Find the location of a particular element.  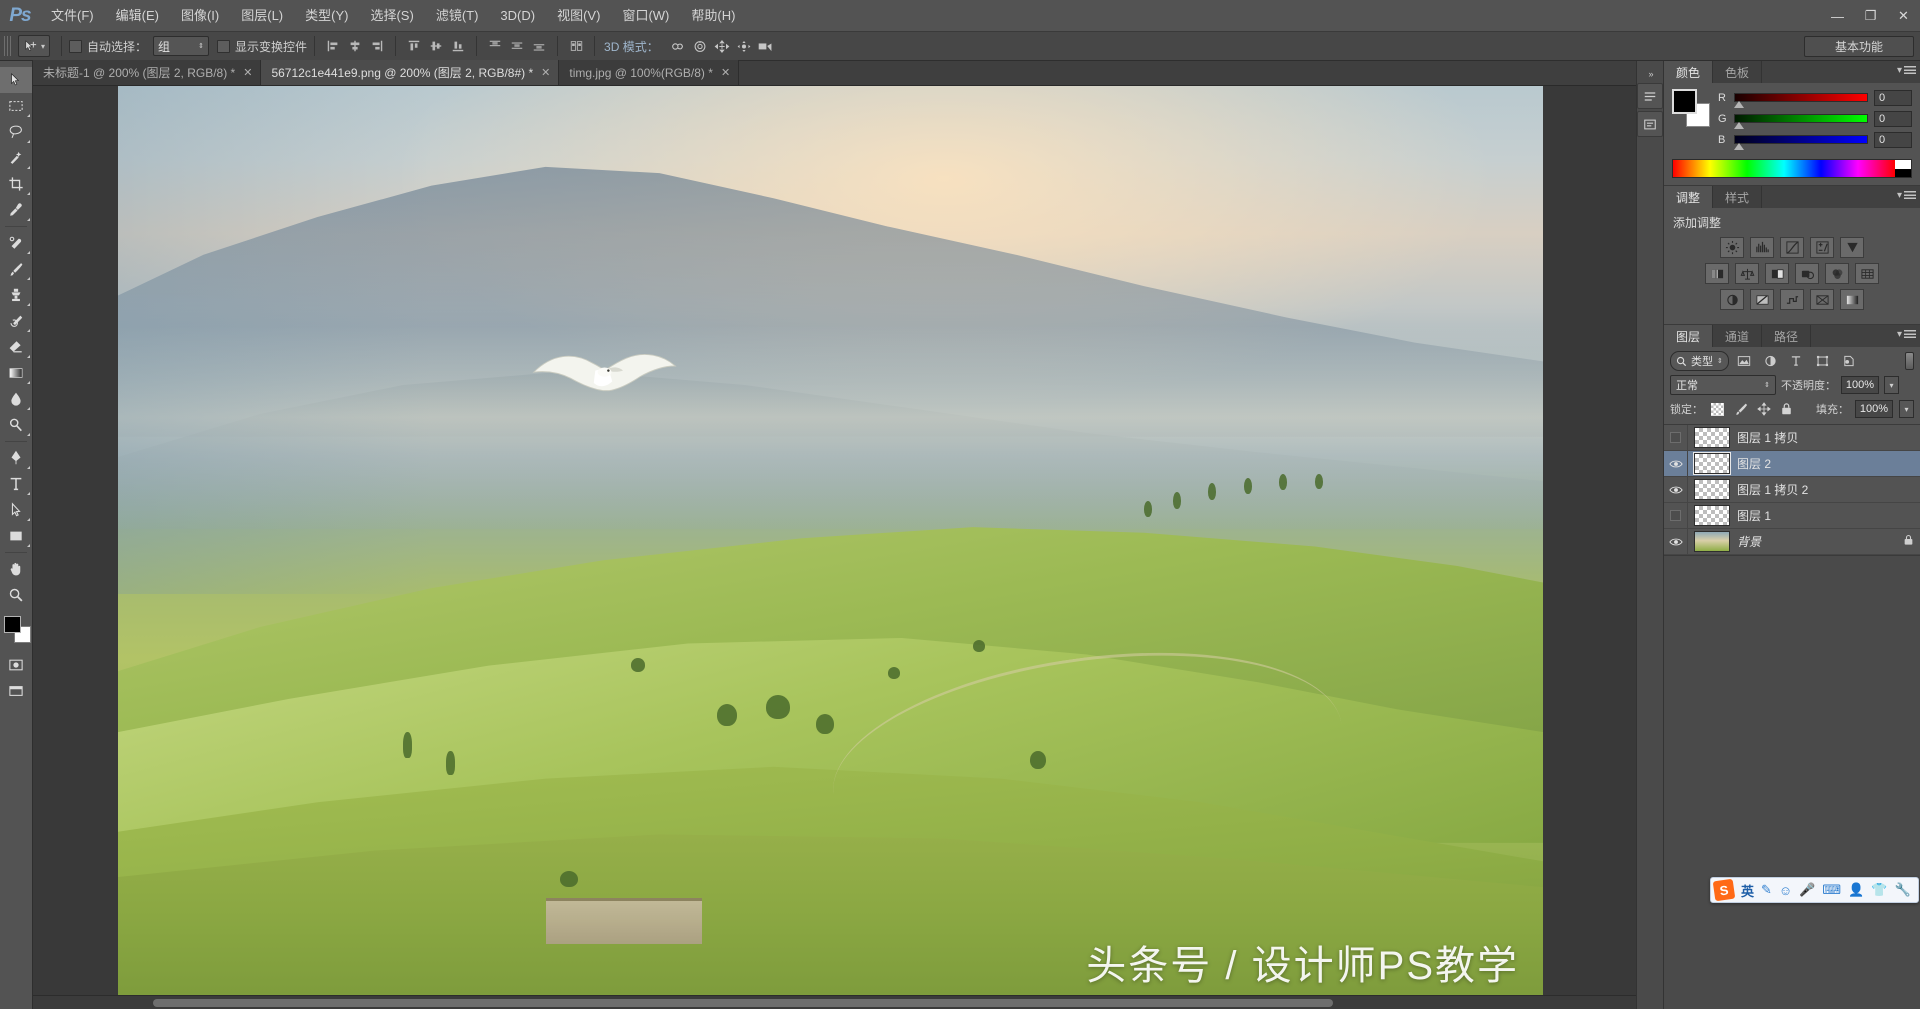

channel-mixer-icon is located at coordinates (1837, 273).